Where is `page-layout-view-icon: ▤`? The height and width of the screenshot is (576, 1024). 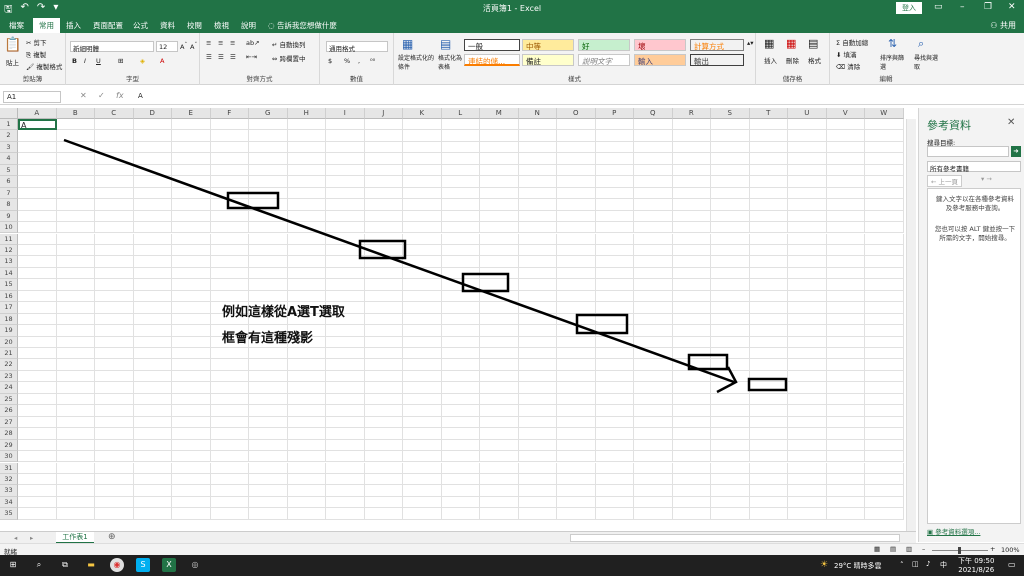 page-layout-view-icon: ▤ is located at coordinates (893, 549).